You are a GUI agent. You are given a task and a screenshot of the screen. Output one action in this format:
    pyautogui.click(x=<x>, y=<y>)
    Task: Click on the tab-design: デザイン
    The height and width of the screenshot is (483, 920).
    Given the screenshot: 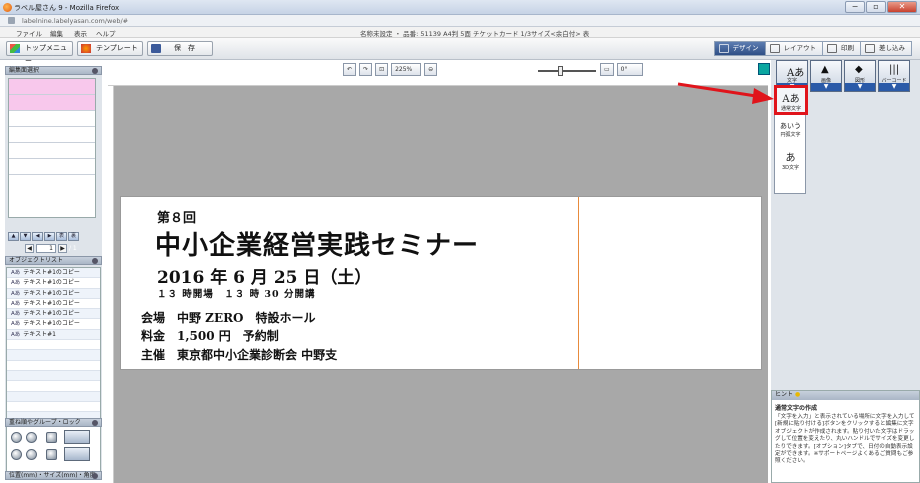 What is the action you would take?
    pyautogui.click(x=739, y=48)
    